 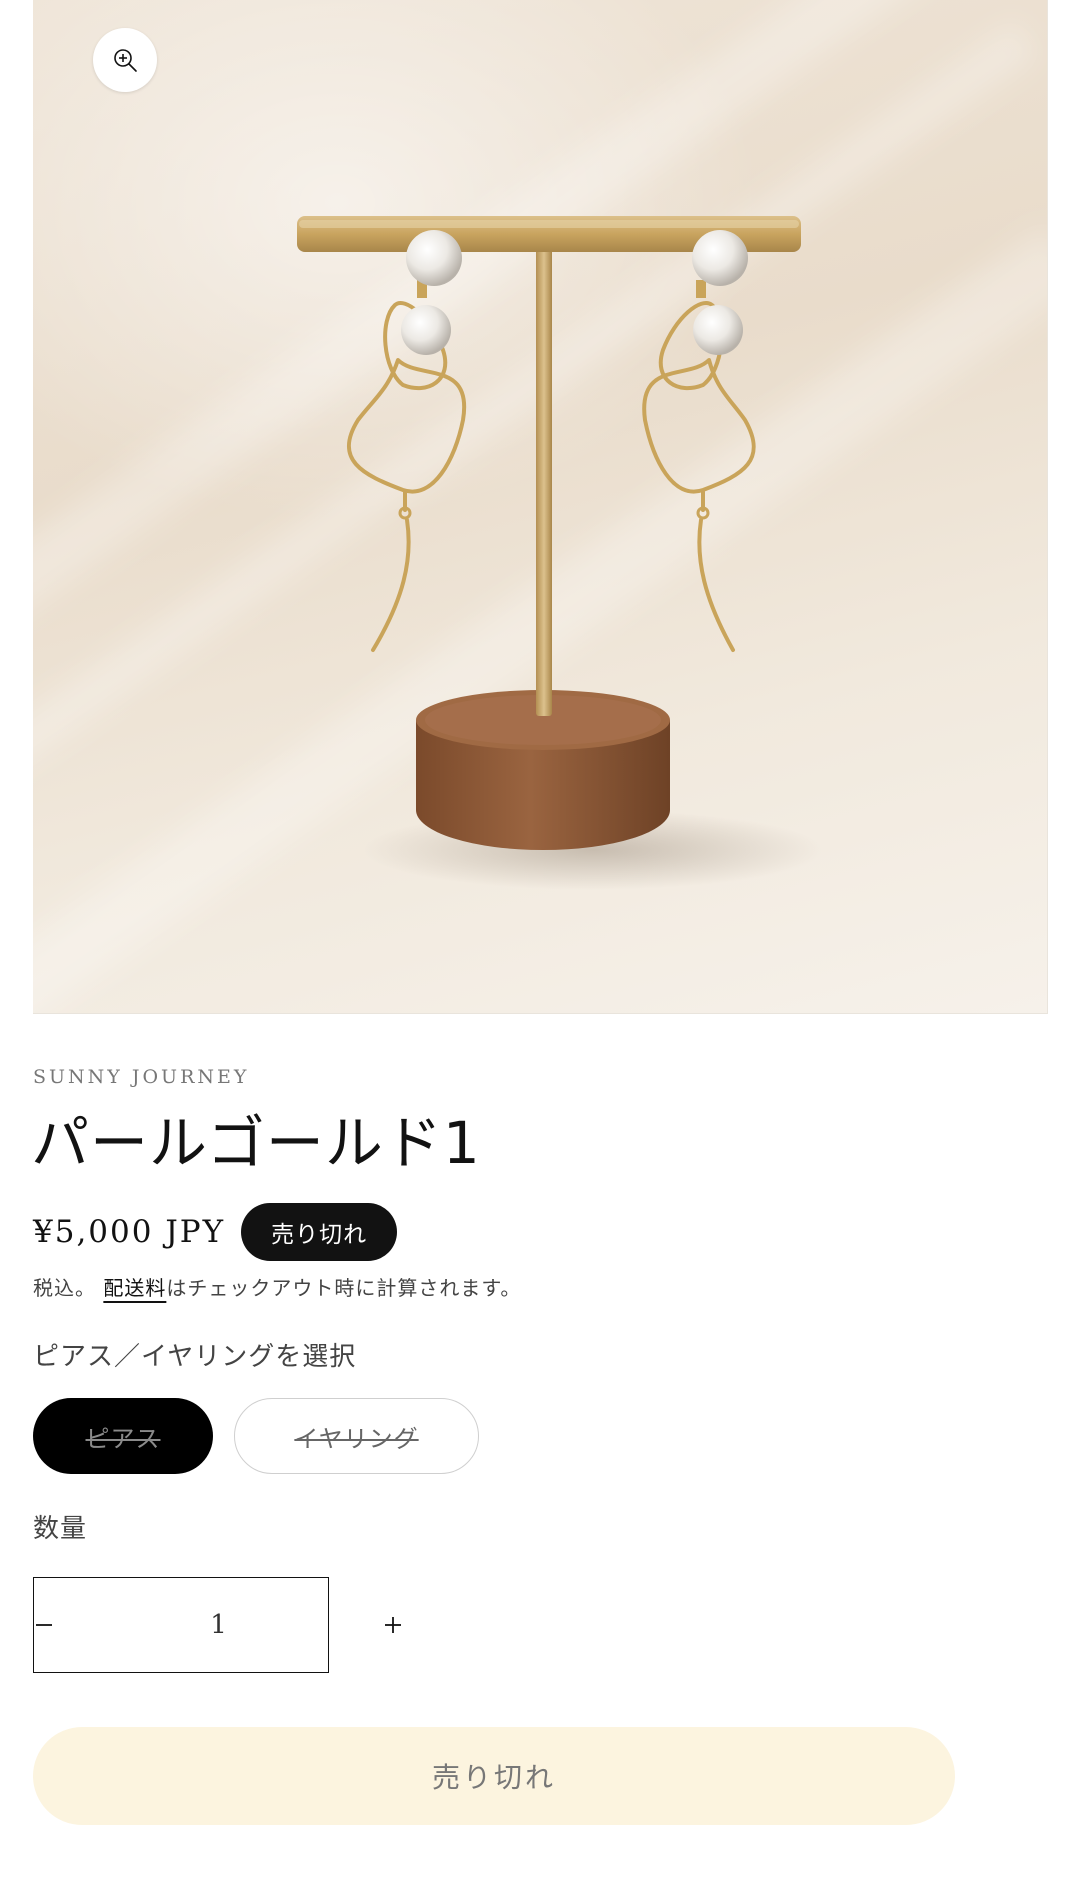 I want to click on variant-picker-label: ピアス／イヤリングを選択, so click(x=195, y=1357).